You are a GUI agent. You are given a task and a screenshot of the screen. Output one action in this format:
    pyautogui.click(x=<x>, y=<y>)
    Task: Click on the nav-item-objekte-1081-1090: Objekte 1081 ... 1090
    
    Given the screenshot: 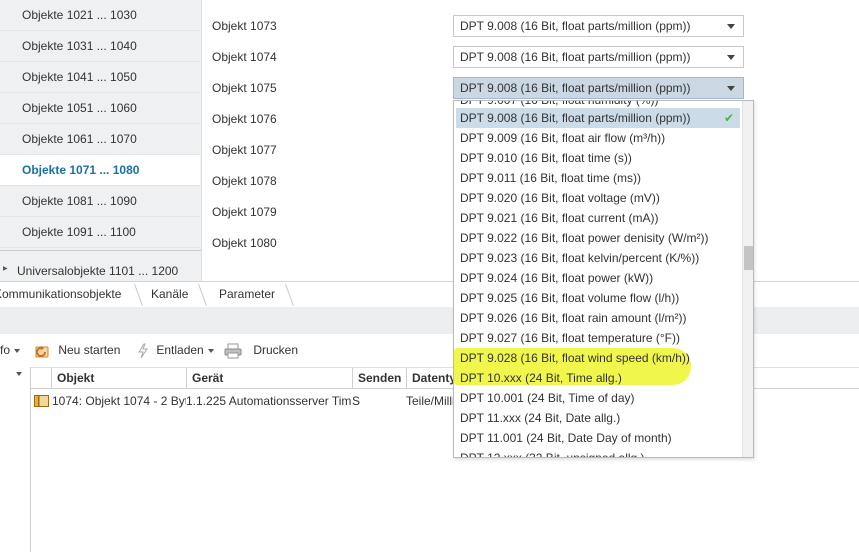 What is the action you would take?
    pyautogui.click(x=100, y=201)
    